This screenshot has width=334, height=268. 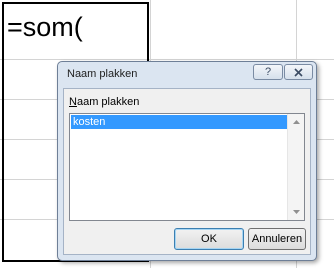 I want to click on help-button: ?, so click(x=268, y=72).